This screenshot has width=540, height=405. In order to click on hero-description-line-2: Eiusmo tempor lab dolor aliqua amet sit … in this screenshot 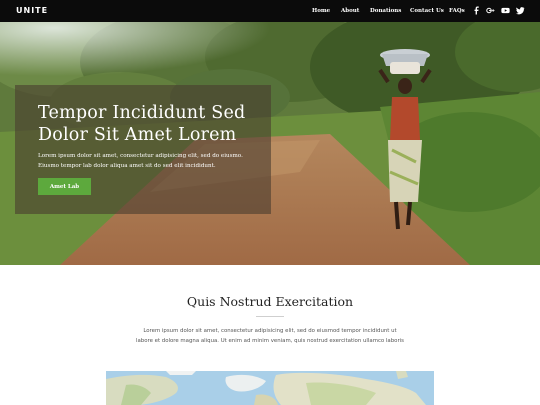, I will do `click(127, 166)`.